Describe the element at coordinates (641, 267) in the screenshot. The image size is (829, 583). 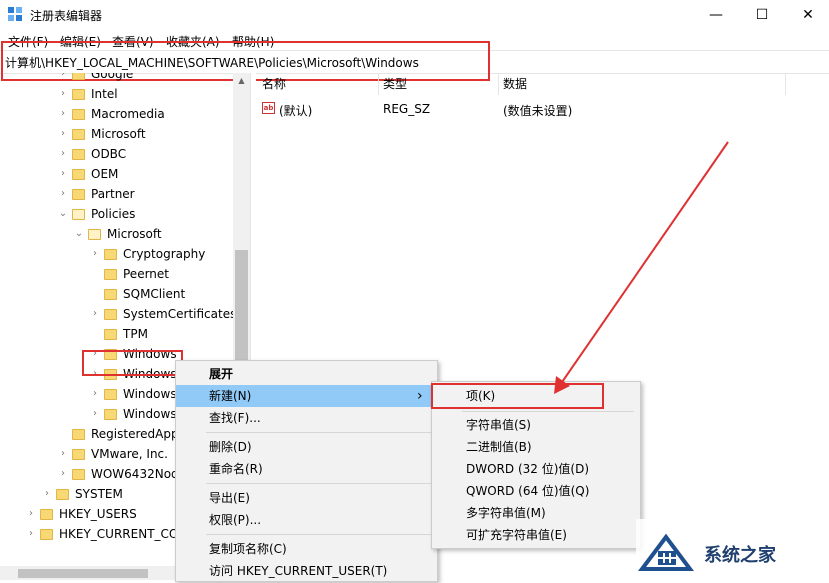
I see `annotation-arrow` at that location.